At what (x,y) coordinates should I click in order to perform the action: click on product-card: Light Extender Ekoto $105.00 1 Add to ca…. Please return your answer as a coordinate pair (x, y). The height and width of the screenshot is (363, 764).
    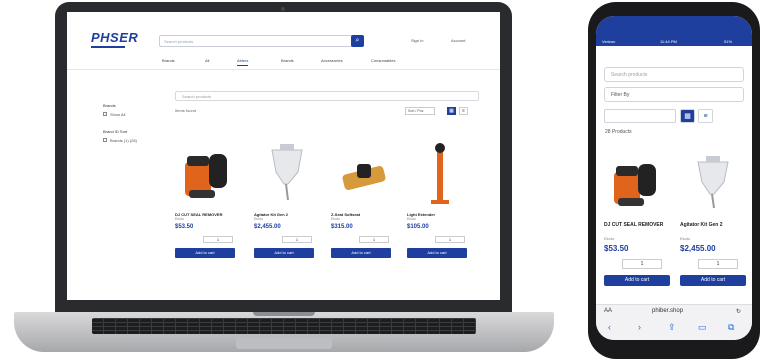
    Looking at the image, I should click on (440, 212).